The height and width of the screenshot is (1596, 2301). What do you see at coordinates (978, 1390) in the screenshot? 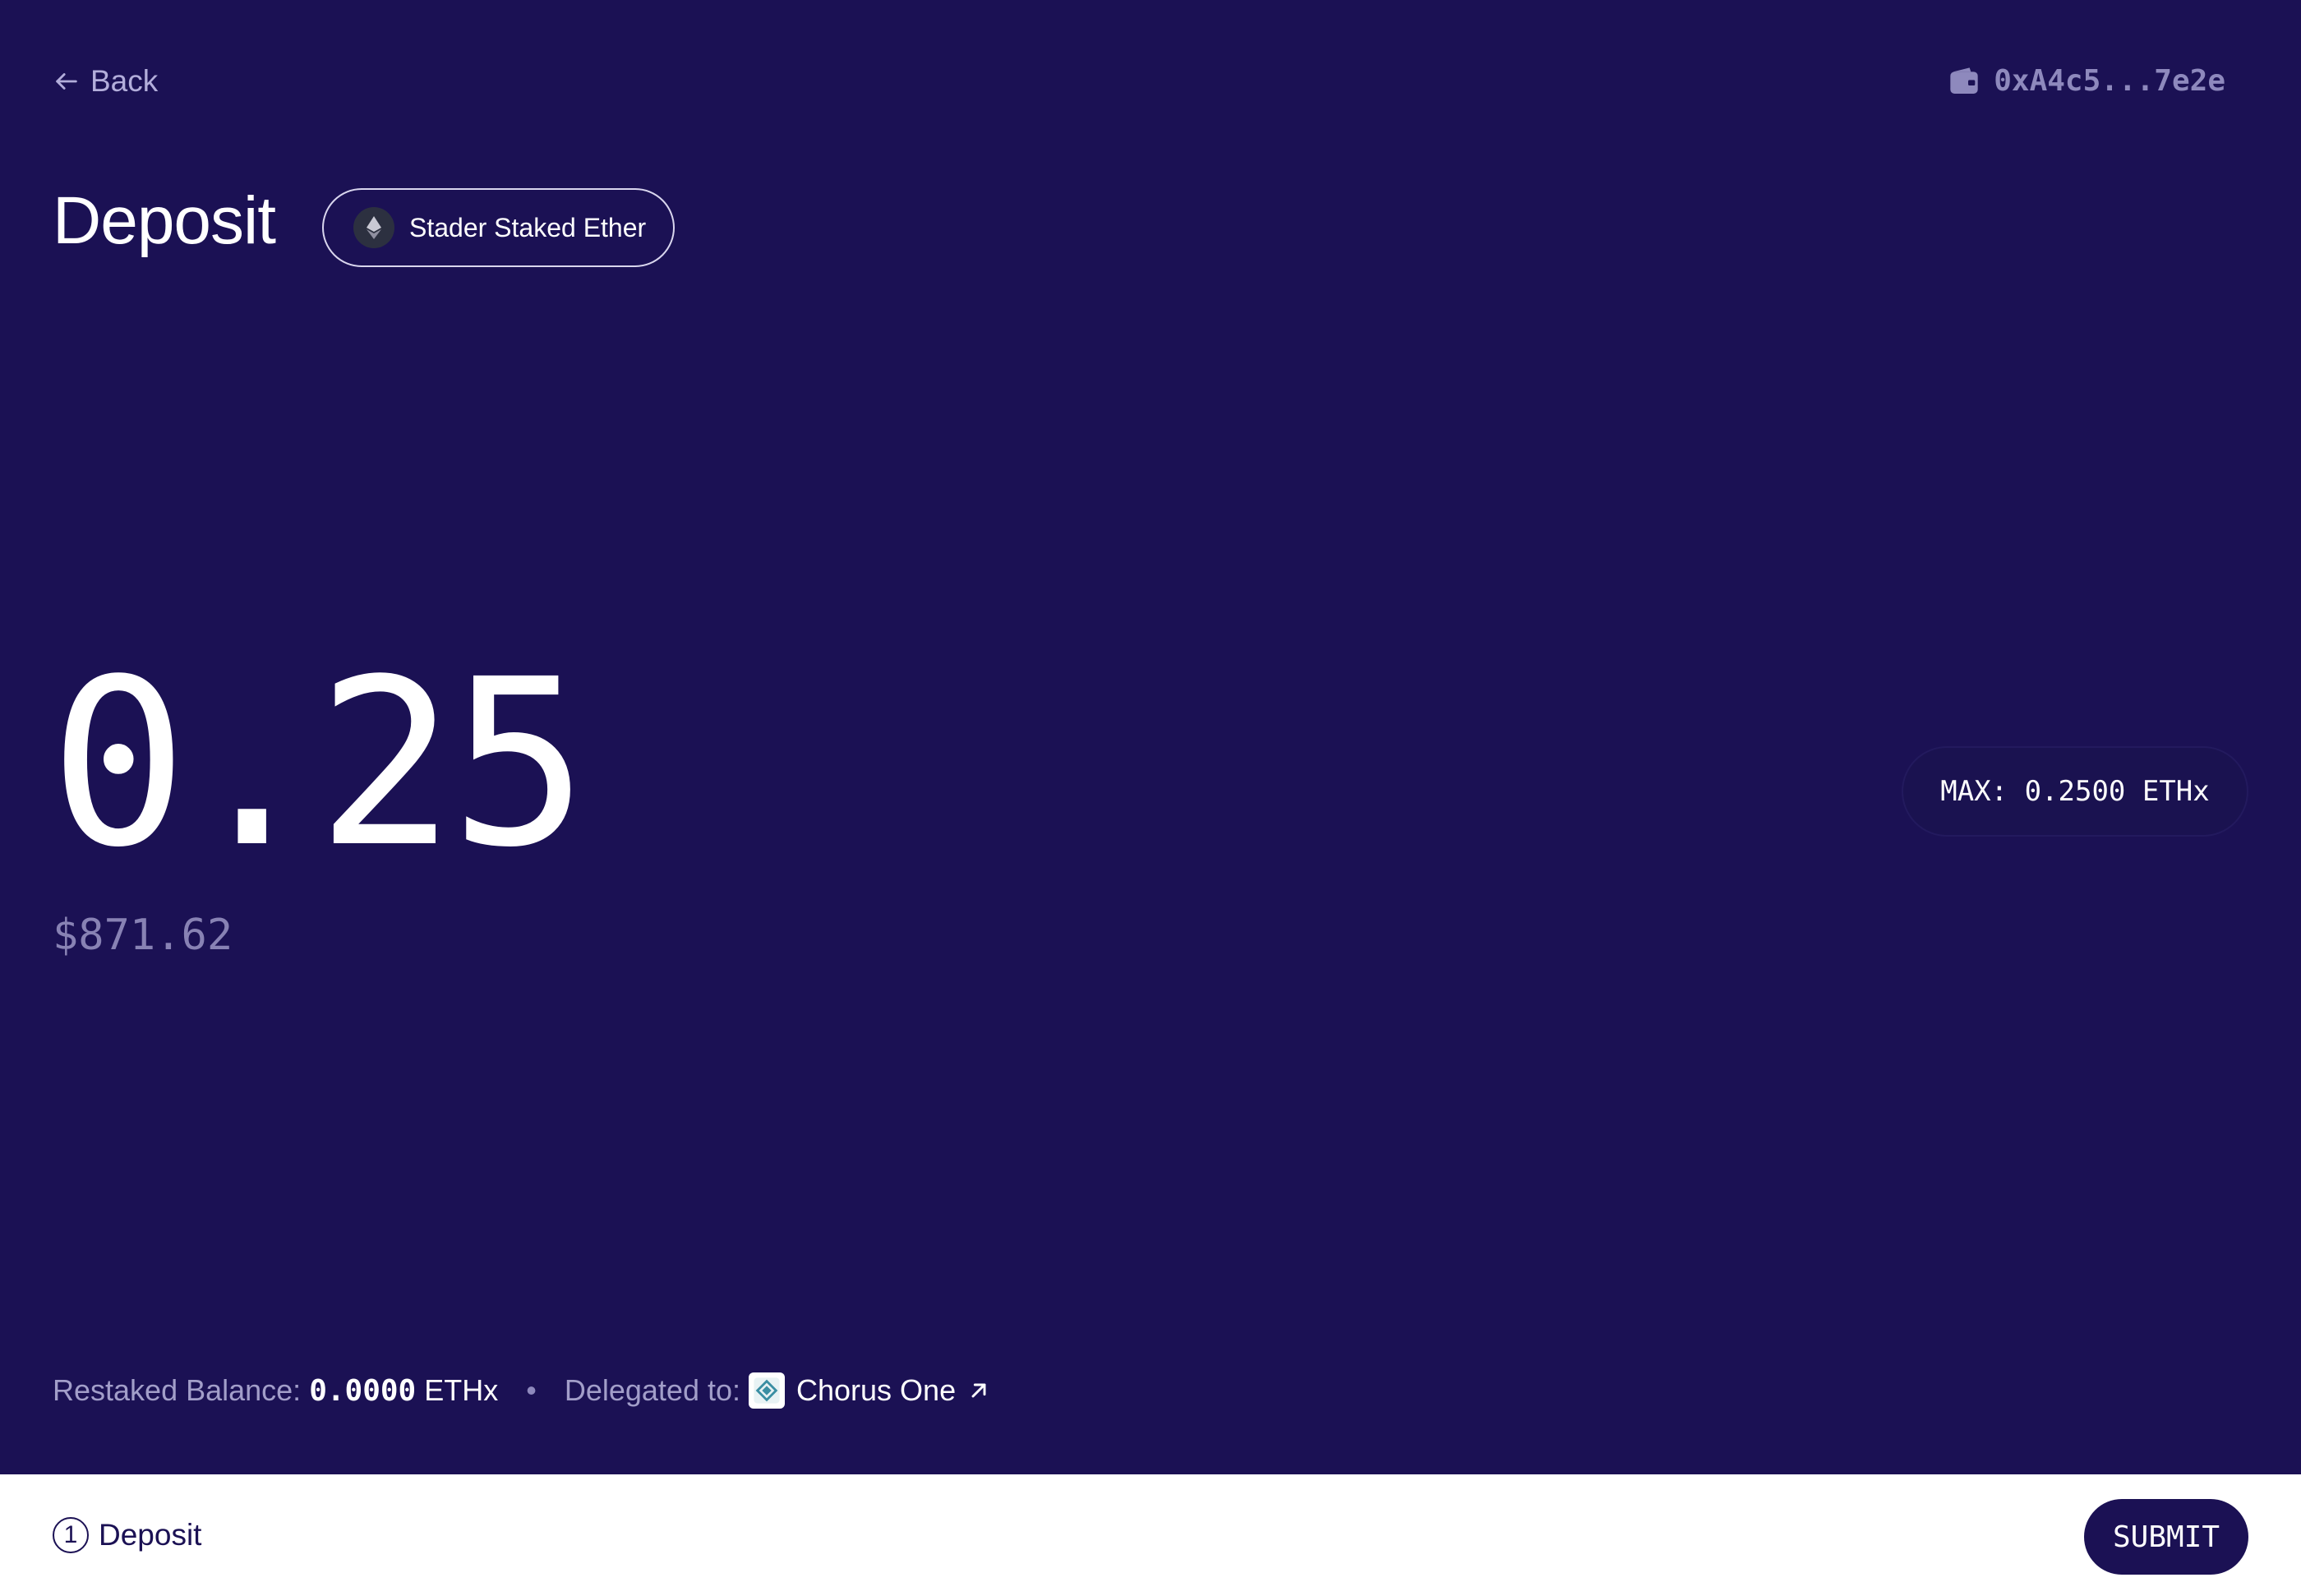
I see `external-link-icon` at bounding box center [978, 1390].